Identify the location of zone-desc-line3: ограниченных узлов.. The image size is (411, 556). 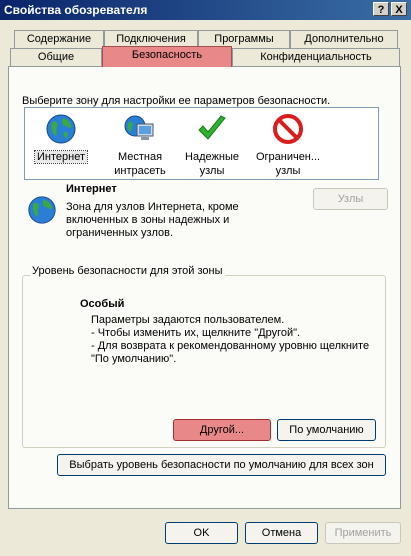
(120, 233).